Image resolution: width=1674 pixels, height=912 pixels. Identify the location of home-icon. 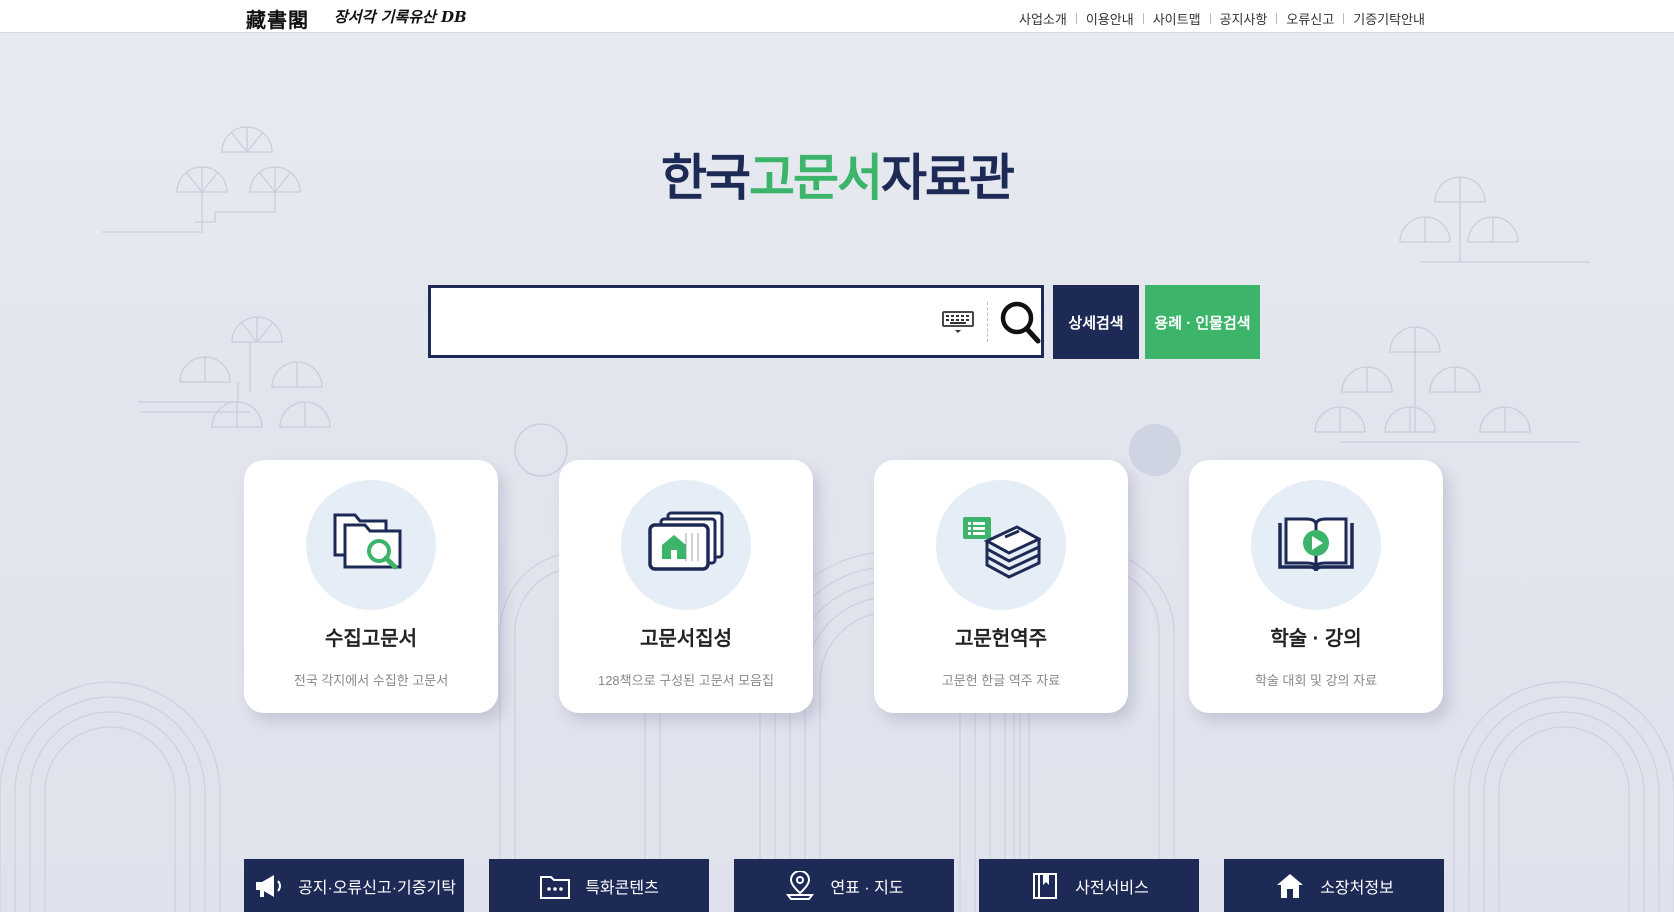
(1290, 885).